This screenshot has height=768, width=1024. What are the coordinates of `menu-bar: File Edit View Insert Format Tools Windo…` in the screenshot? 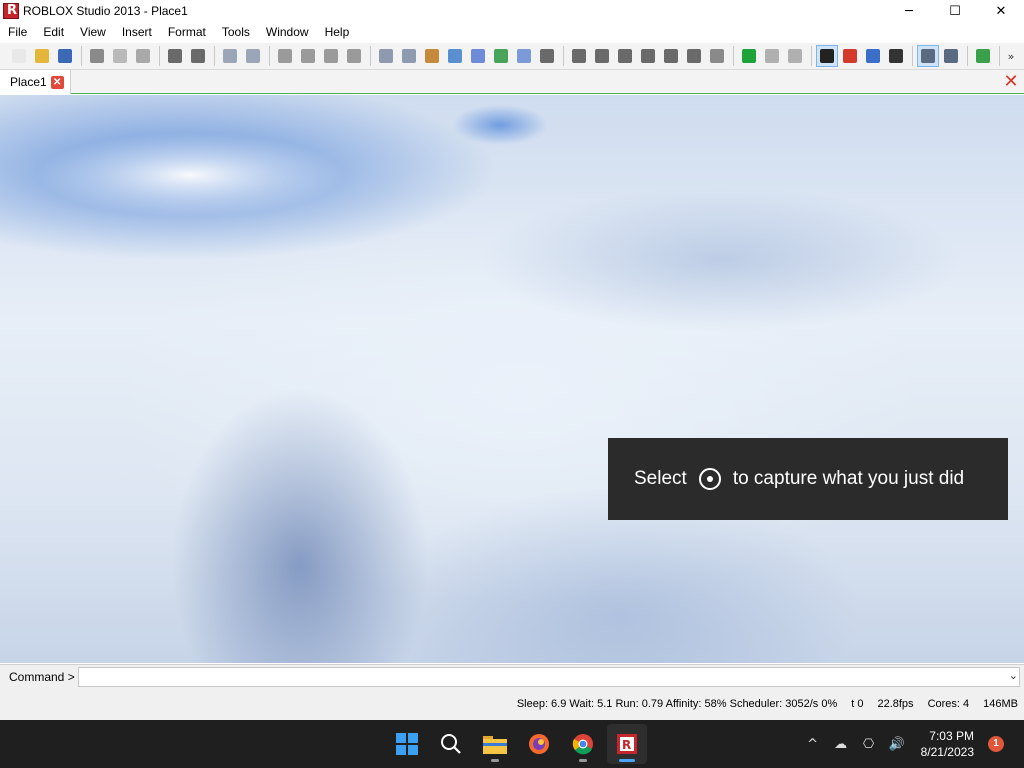 It's located at (512, 32).